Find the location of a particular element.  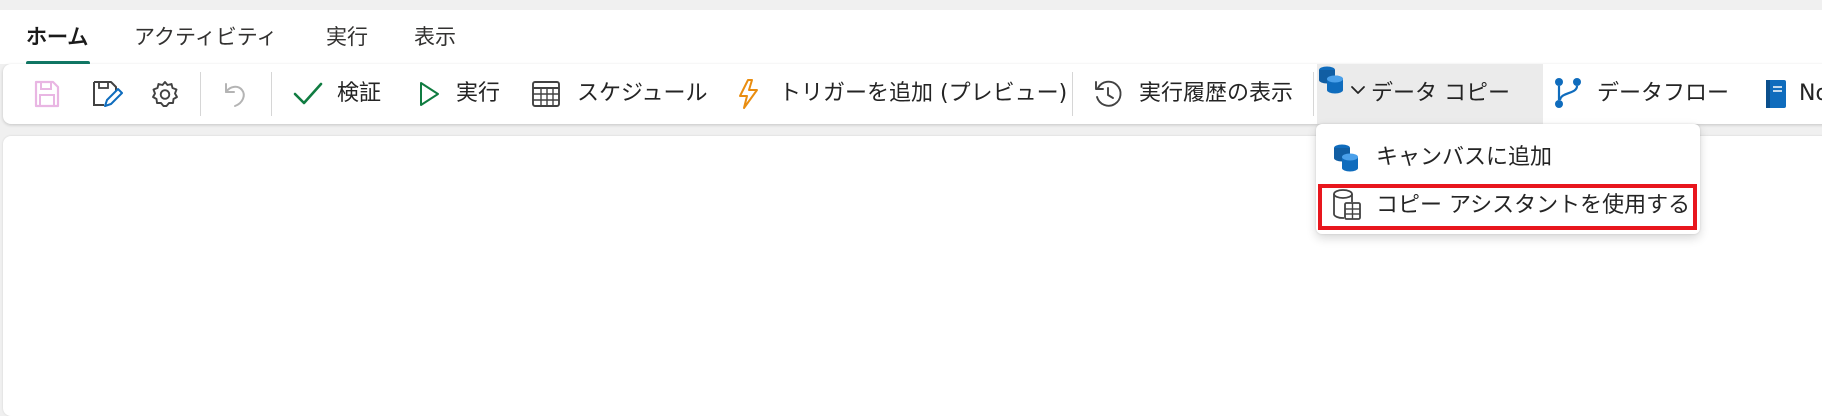

ribbon-tab-bar: ホーム アクティビティ 実行 表示 is located at coordinates (911, 37).